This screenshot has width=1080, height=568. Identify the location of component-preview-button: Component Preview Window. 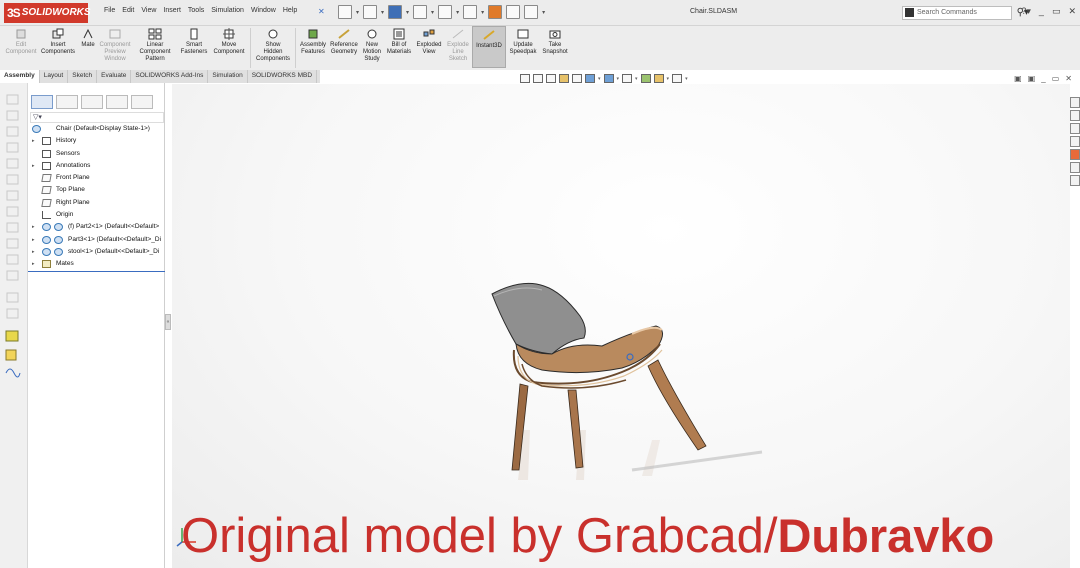
(115, 45).